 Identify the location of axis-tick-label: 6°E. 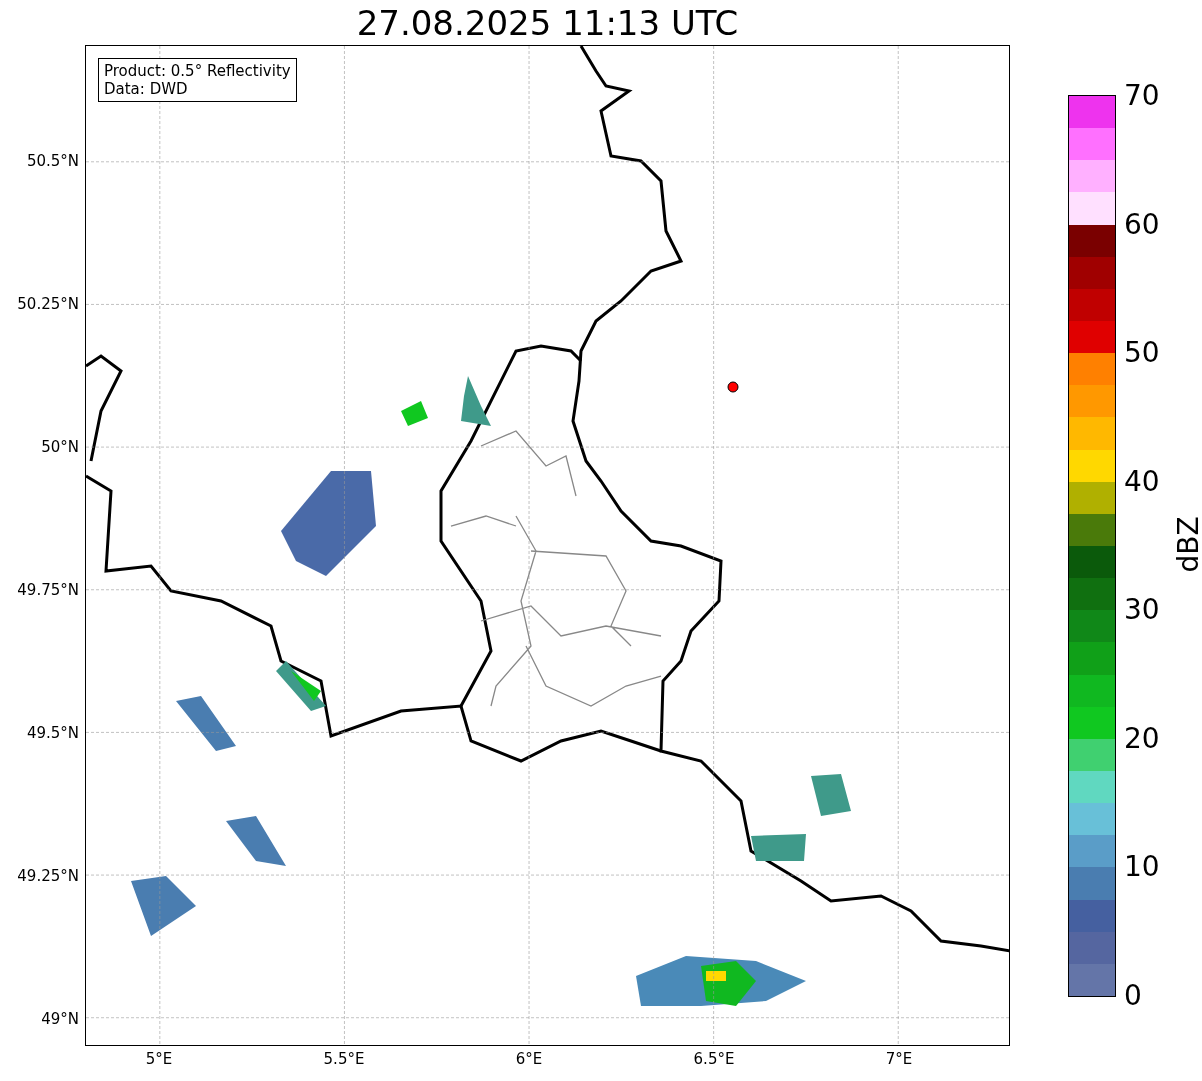
(529, 1059).